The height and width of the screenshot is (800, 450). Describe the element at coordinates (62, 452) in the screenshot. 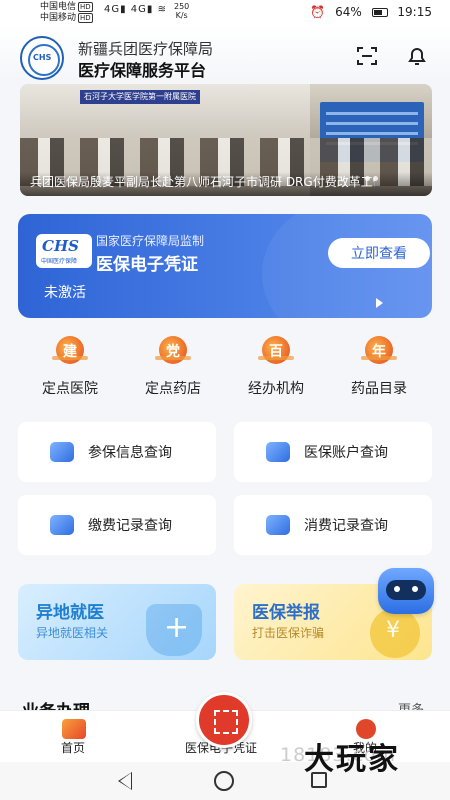

I see `heart-card-icon` at that location.